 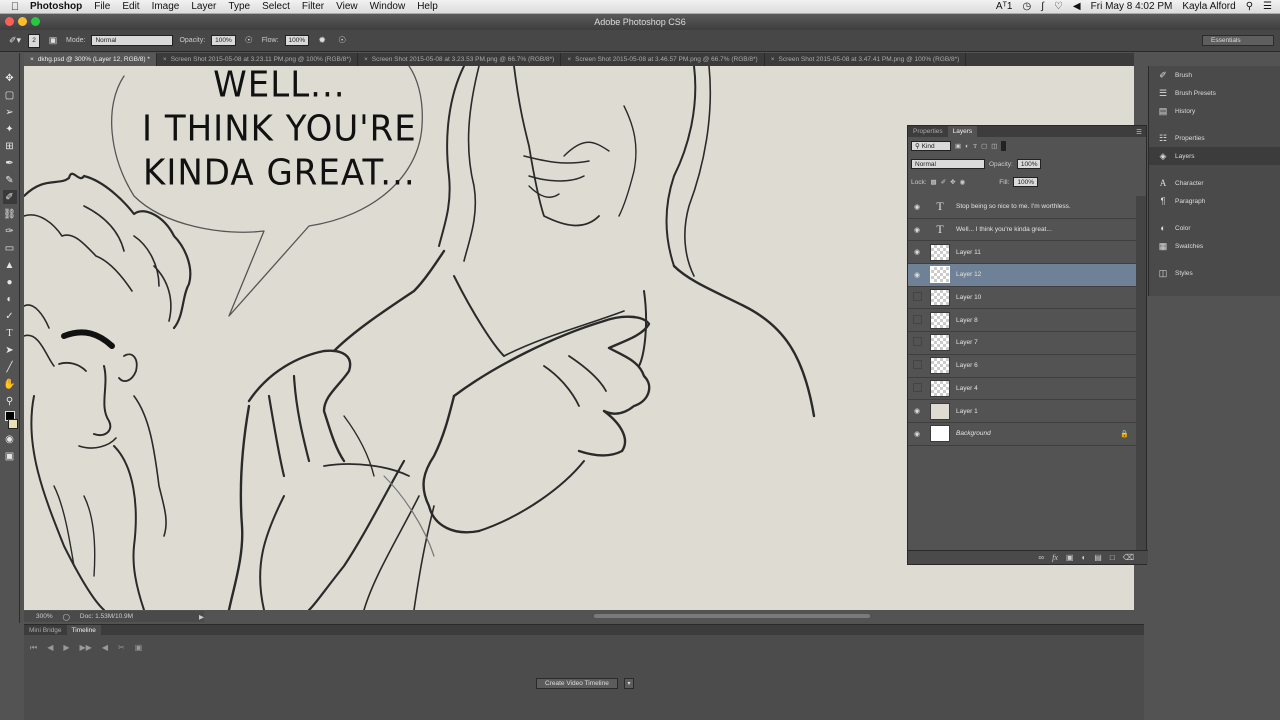 What do you see at coordinates (1083, 557) in the screenshot?
I see `adjustment-layer-icon: ◐` at bounding box center [1083, 557].